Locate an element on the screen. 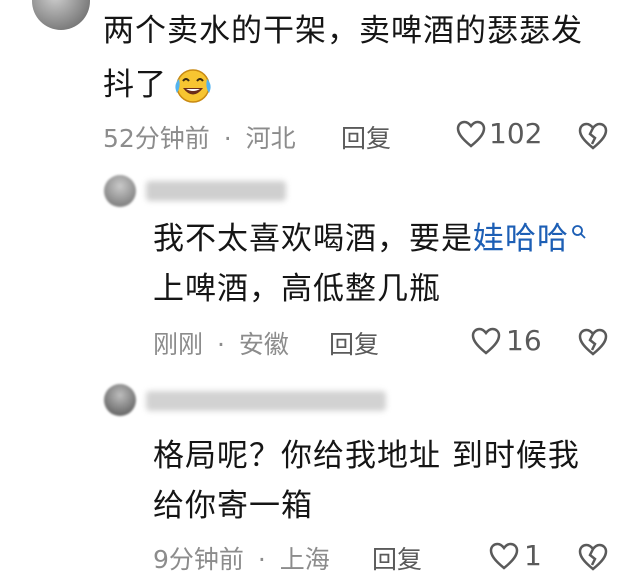 Image resolution: width=640 pixels, height=581 pixels. comment-text: 给你寄一箱 is located at coordinates (233, 506).